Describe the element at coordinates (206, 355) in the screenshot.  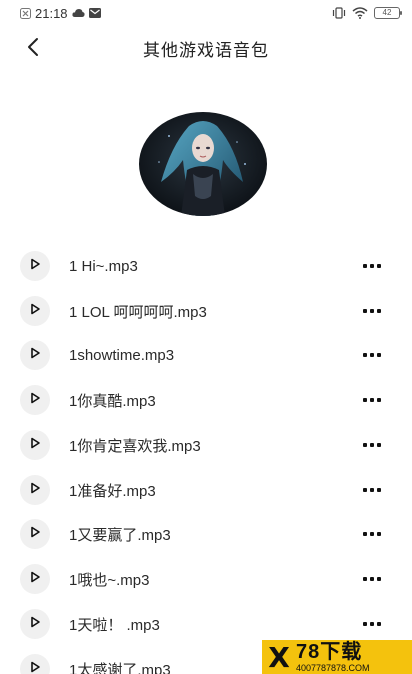
I see `list-item: 1showtime.mp3` at that location.